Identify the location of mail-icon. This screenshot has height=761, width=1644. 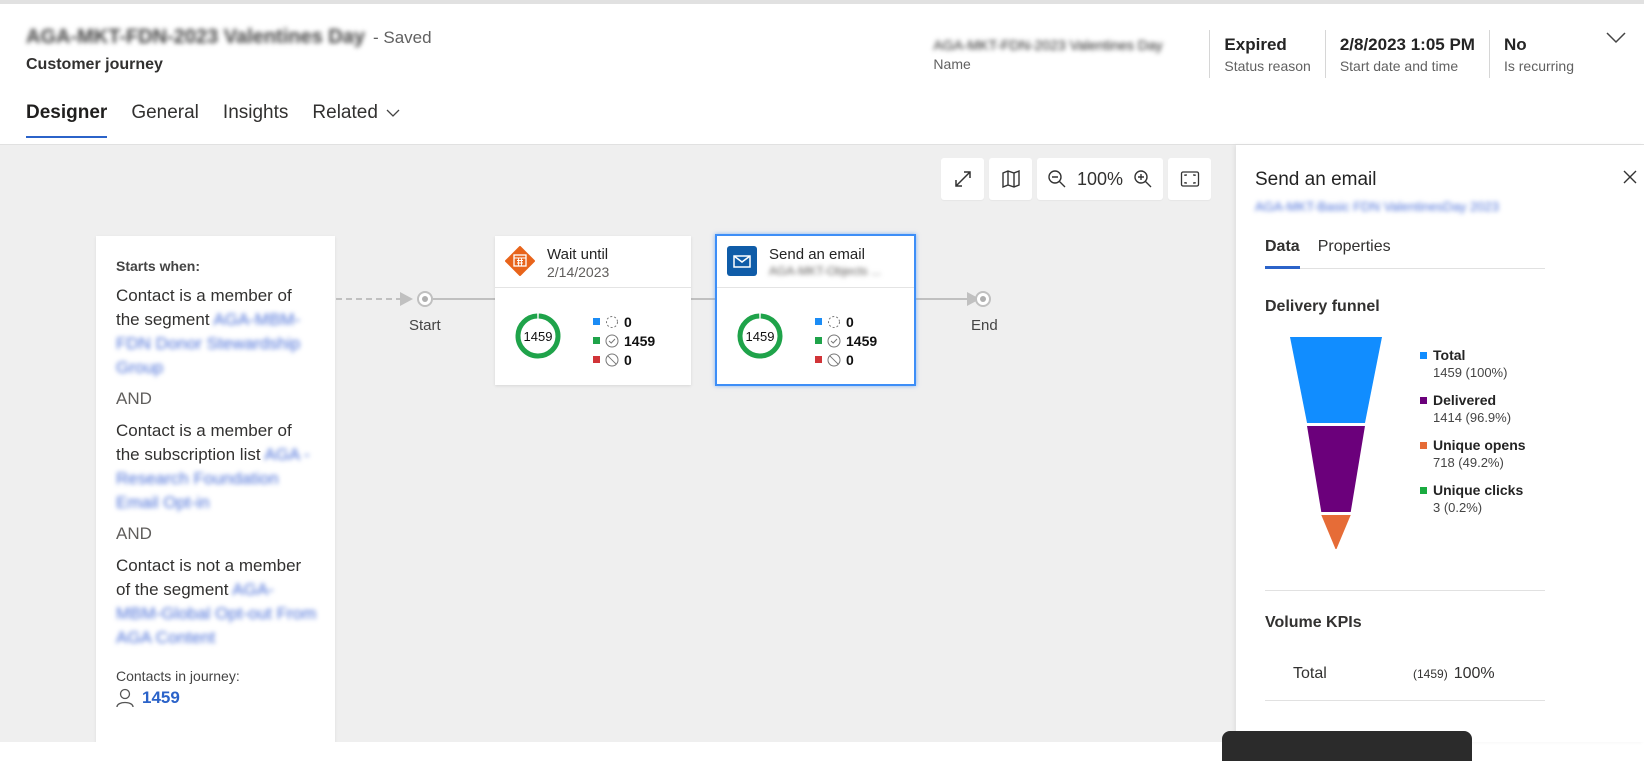
(742, 261).